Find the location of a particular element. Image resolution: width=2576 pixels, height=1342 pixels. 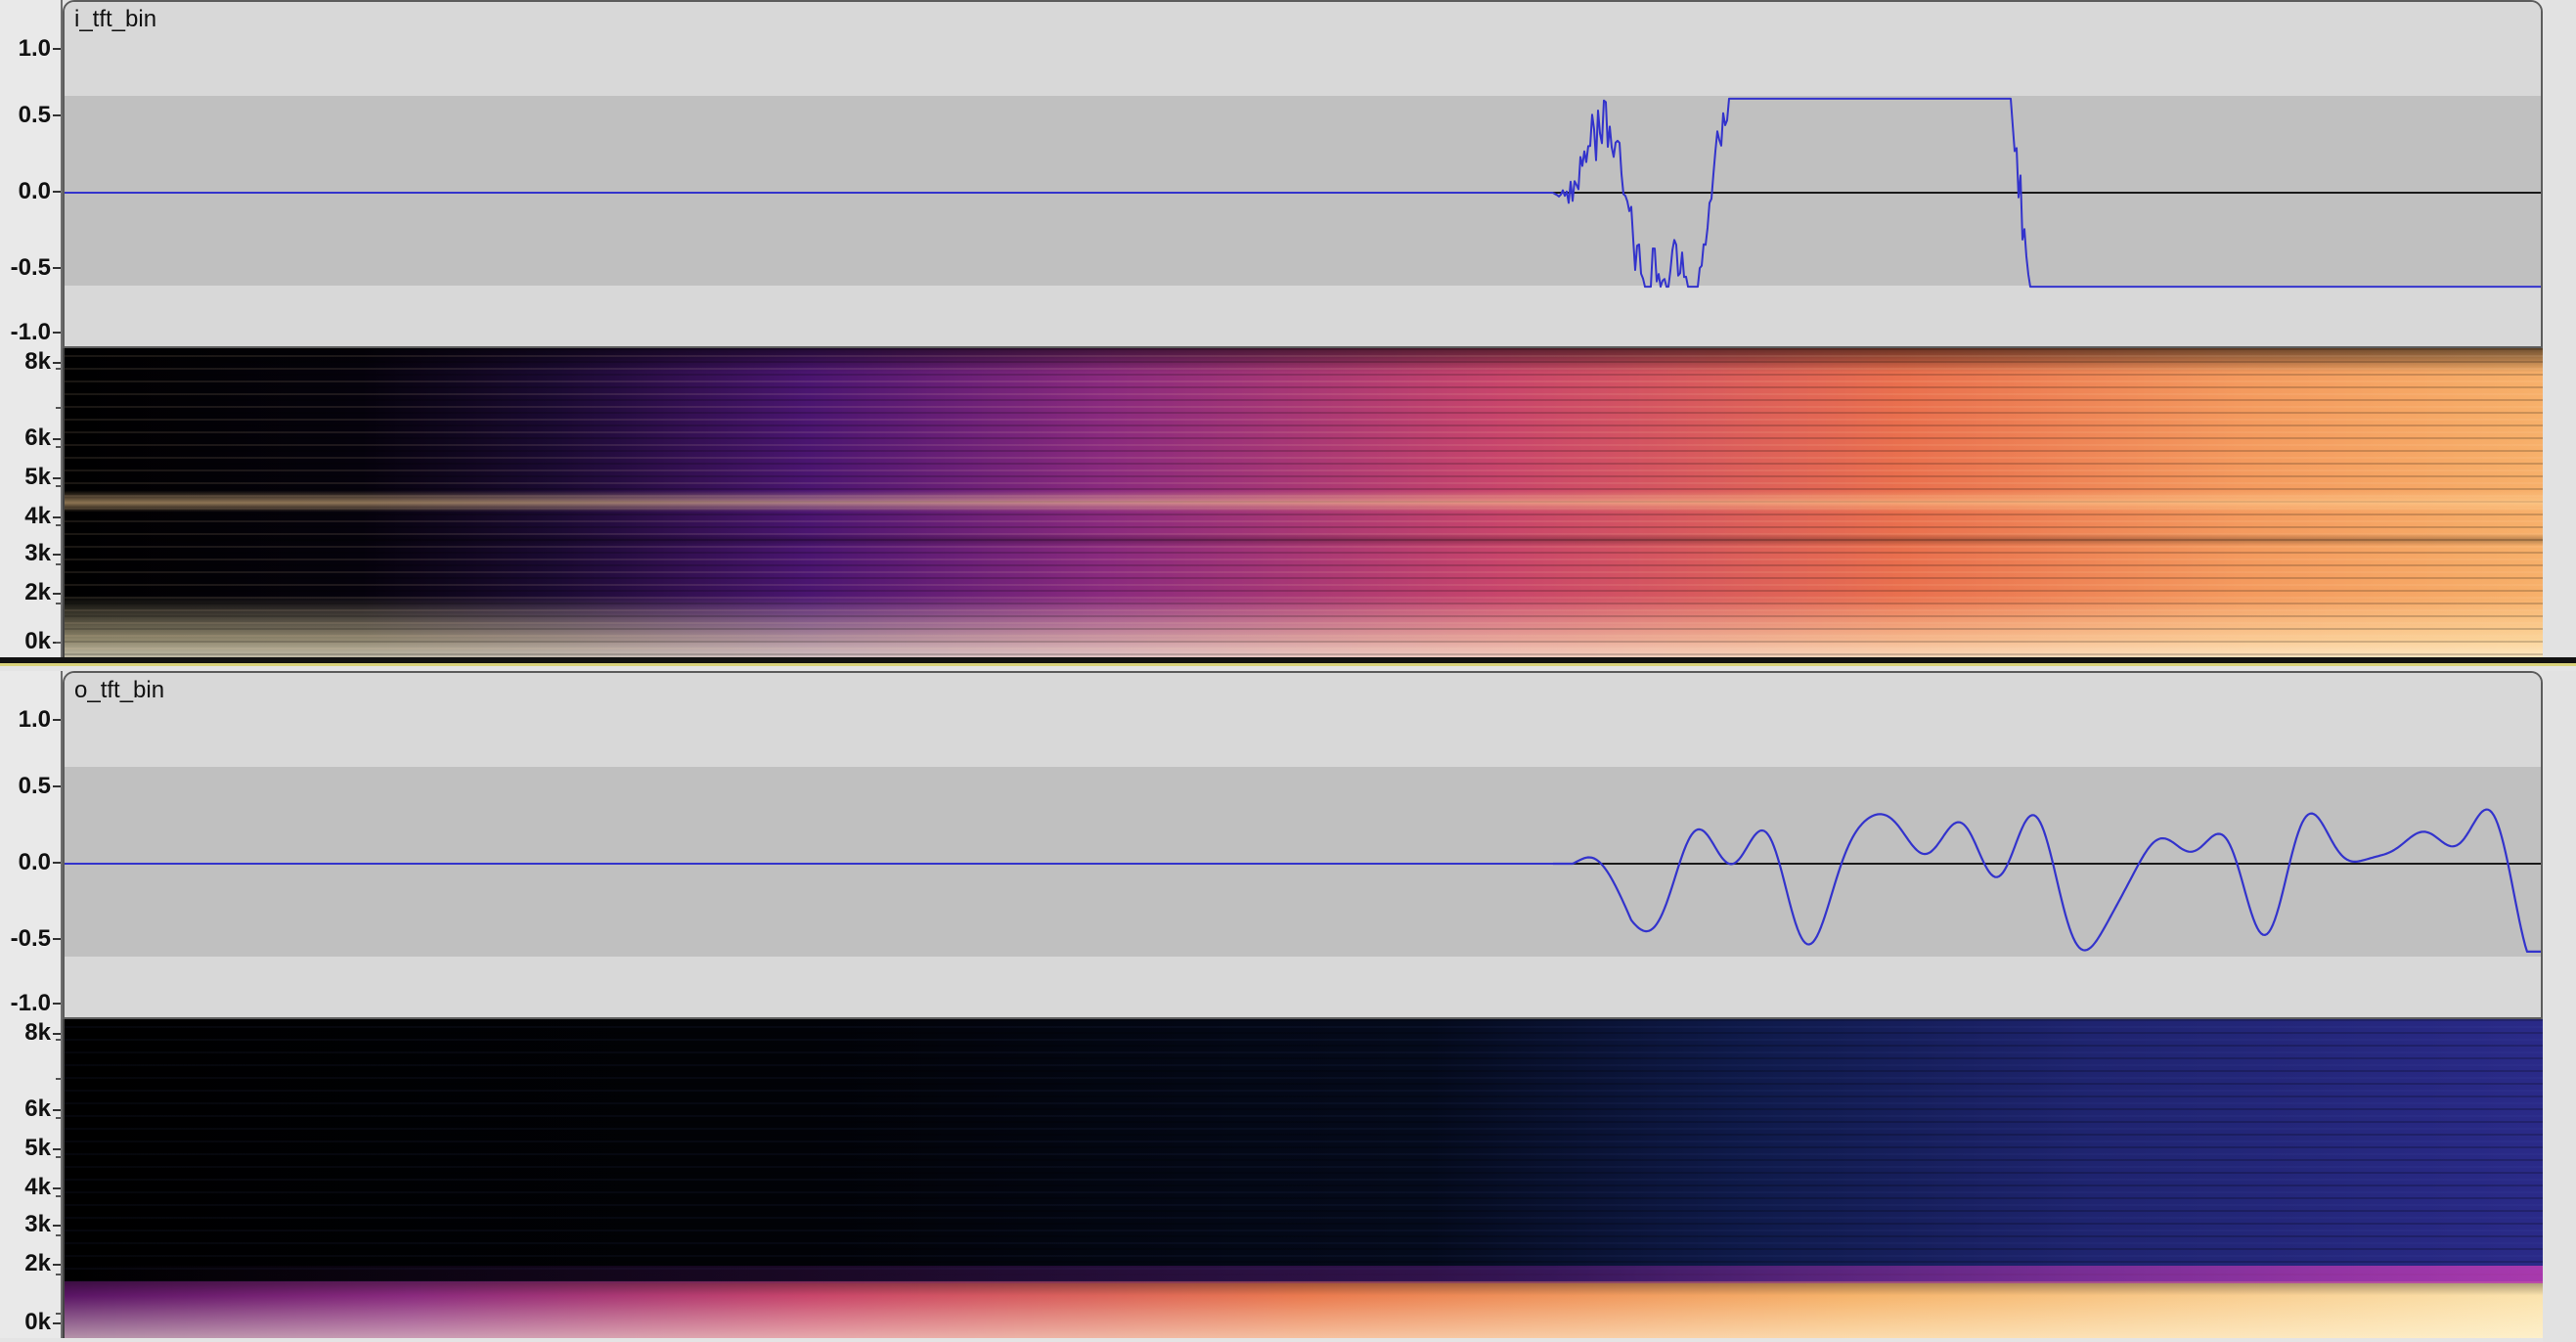

track-2-frequency-ruler: 8k 6k 5k 4k 3k 2k 0k is located at coordinates (32, 1178).